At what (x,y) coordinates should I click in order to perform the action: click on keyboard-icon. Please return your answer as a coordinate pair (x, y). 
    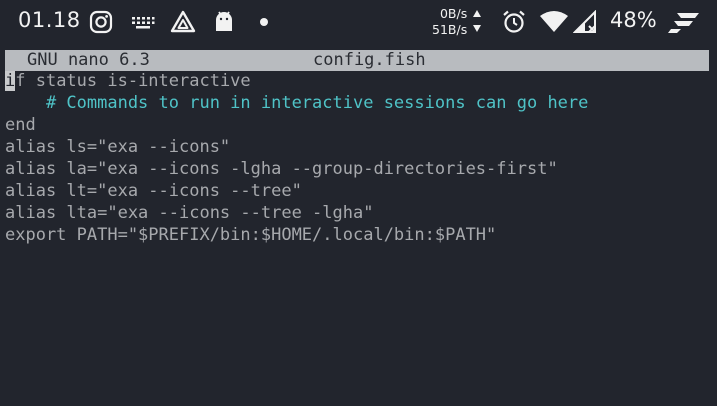
    Looking at the image, I should click on (143, 22).